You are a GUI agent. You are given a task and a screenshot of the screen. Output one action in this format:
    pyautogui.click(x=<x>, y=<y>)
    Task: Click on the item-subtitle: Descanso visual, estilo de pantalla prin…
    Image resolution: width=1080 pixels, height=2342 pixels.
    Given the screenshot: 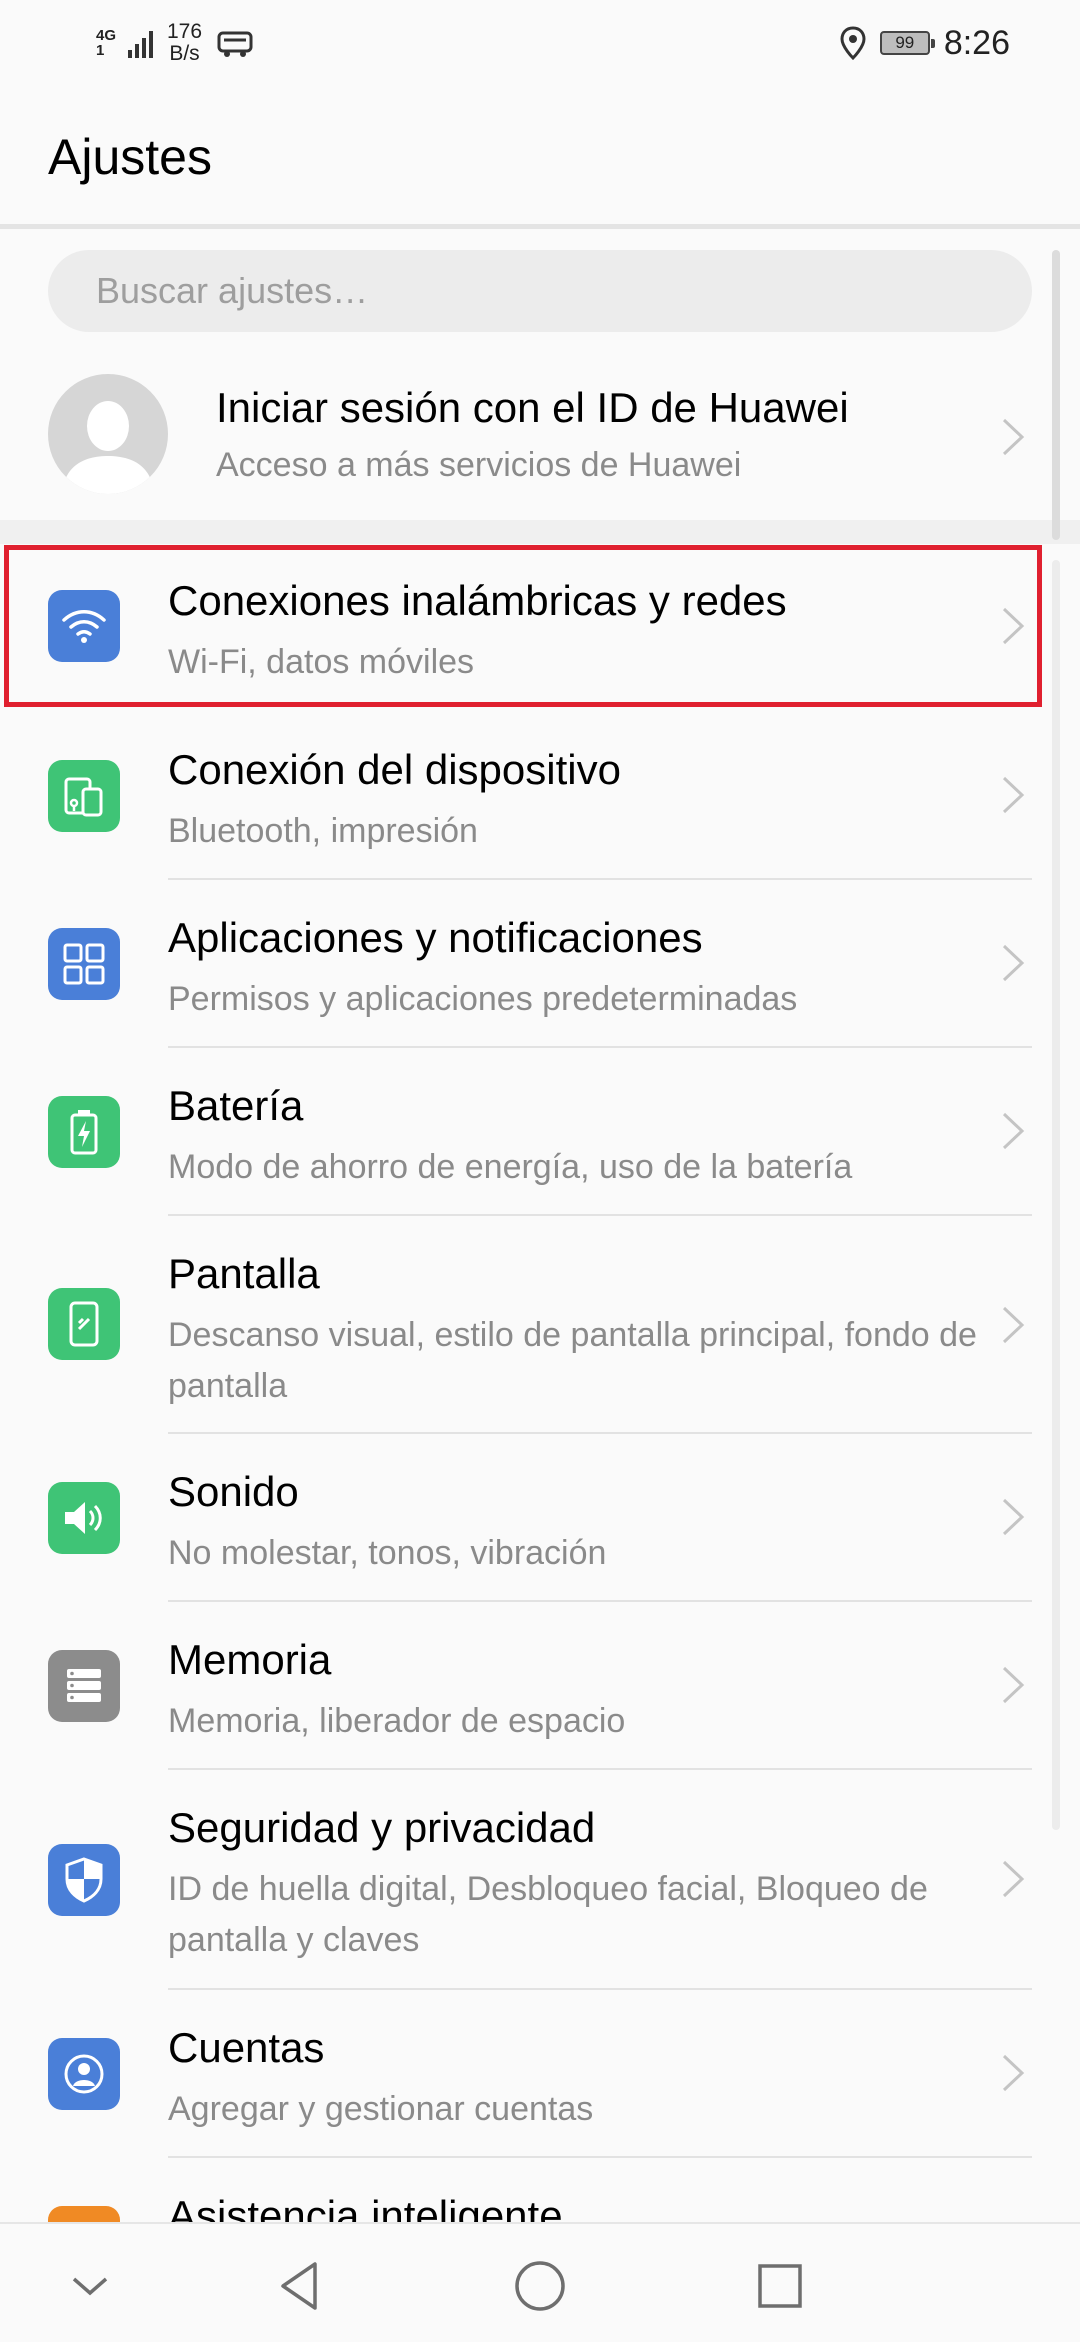 What is the action you would take?
    pyautogui.click(x=572, y=1360)
    